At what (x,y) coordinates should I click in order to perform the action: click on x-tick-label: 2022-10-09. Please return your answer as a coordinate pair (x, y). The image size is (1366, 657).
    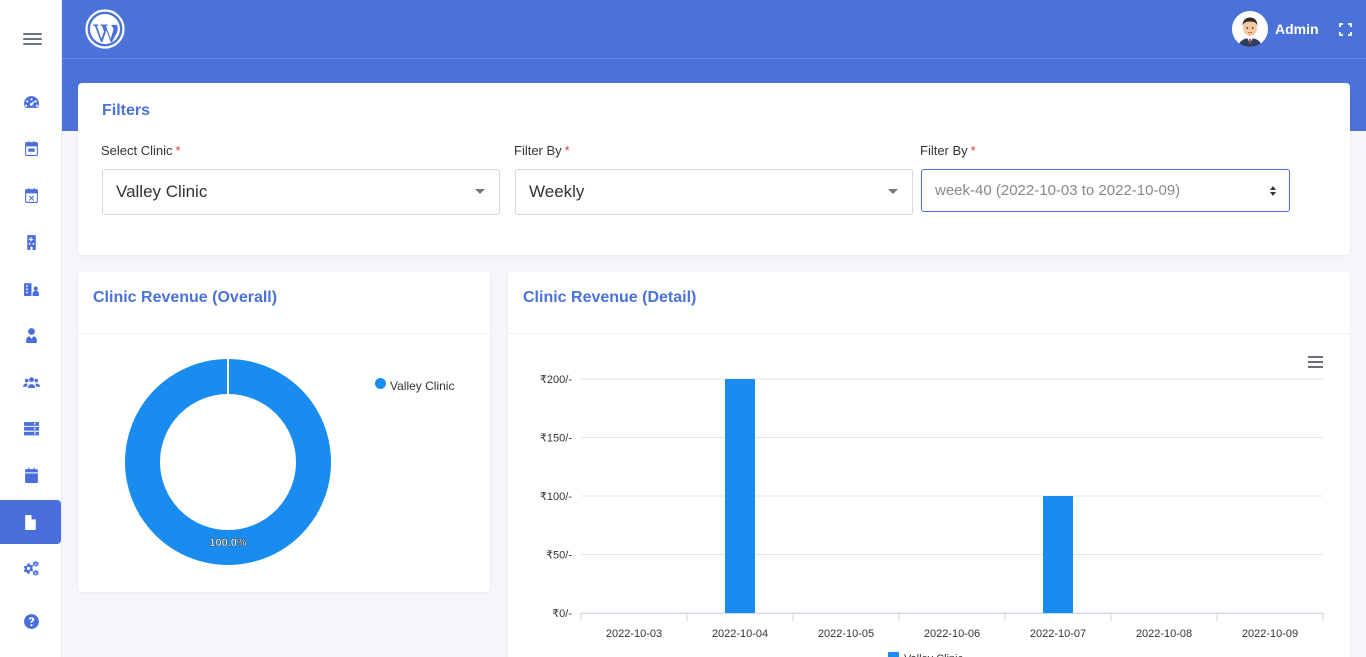
    Looking at the image, I should click on (1270, 634).